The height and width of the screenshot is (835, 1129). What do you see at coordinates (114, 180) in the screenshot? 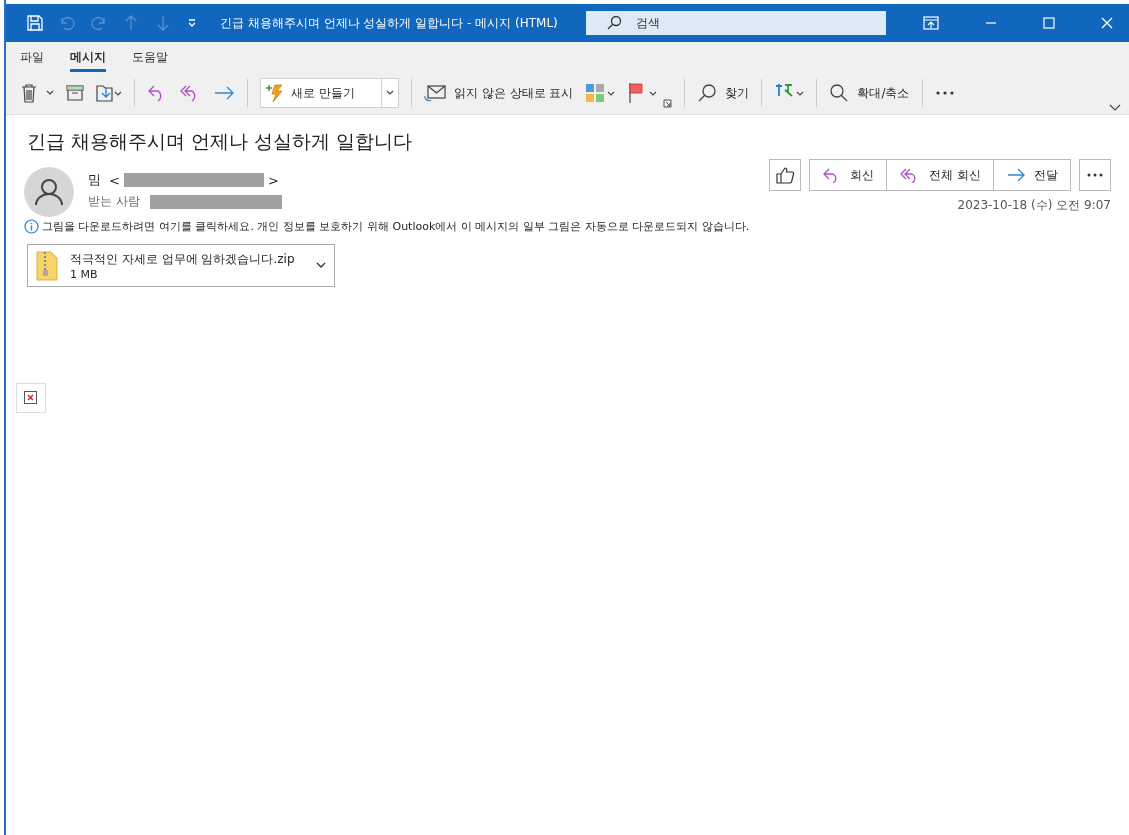
I see `bracket-text: <` at bounding box center [114, 180].